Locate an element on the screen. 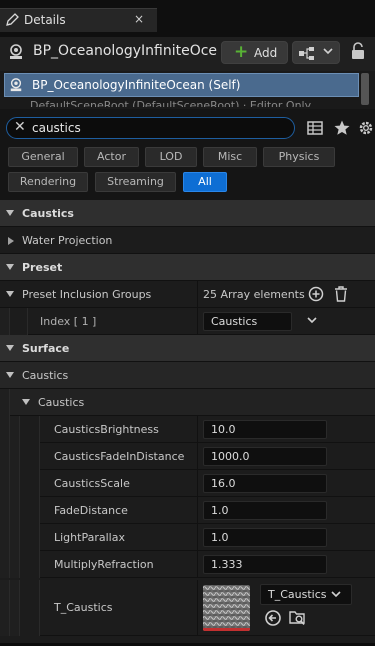  property-label: MultiplyRefraction is located at coordinates (104, 564).